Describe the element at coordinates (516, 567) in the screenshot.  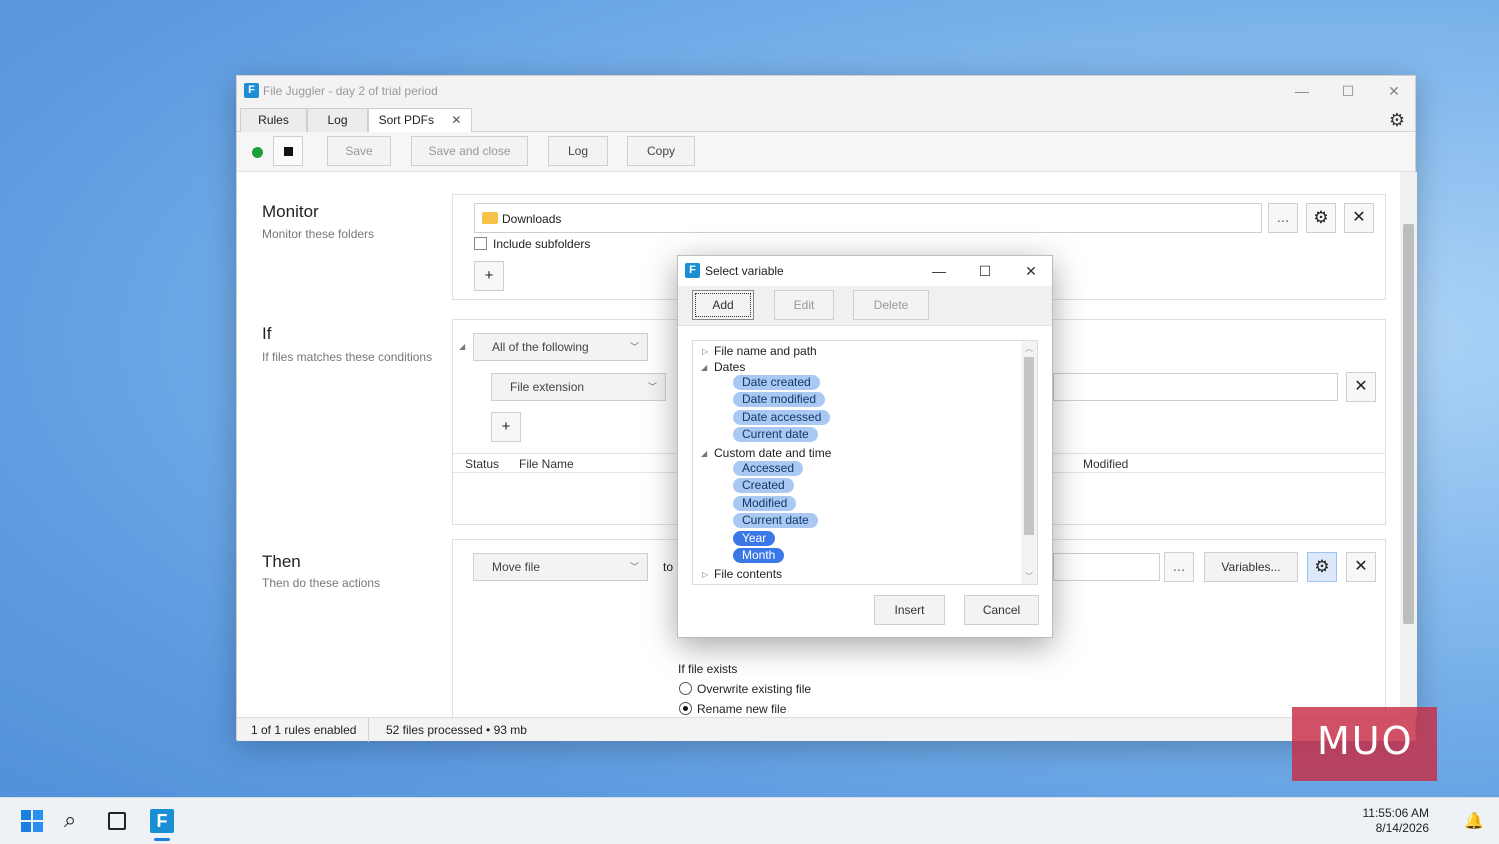
I see `action-value: Move file` at that location.